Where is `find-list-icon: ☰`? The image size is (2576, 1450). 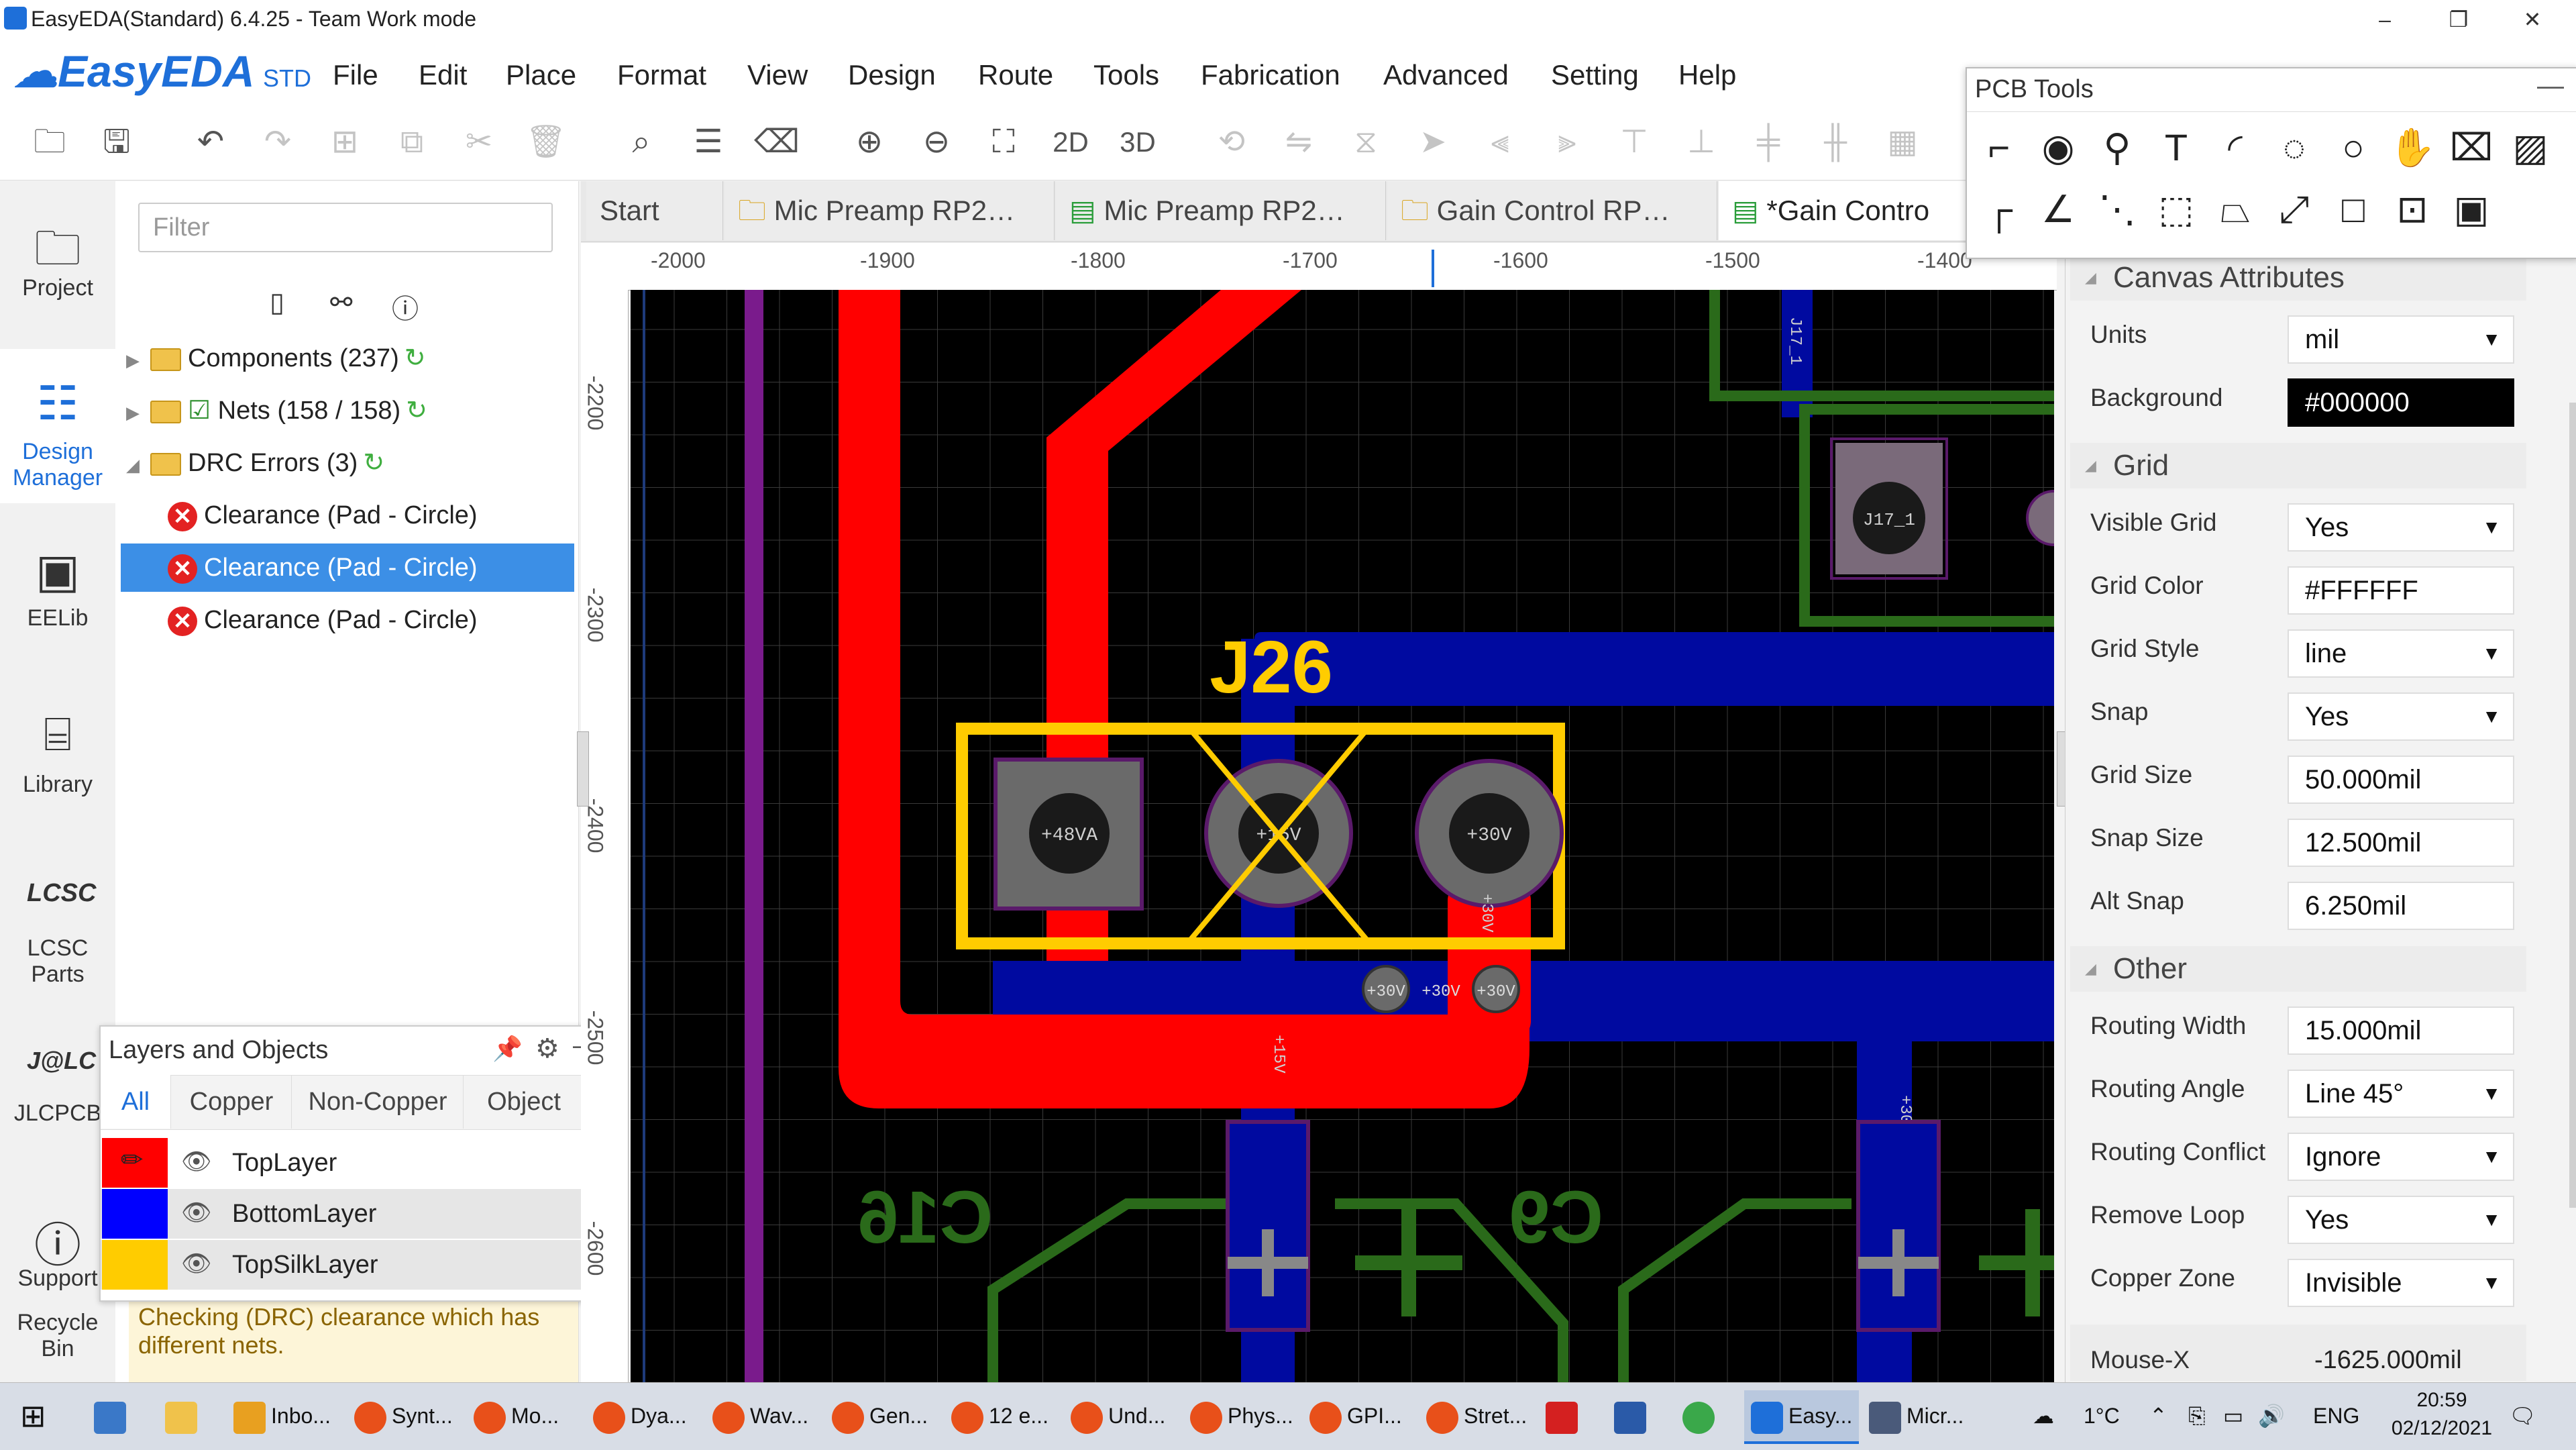
find-list-icon: ☰ is located at coordinates (708, 142).